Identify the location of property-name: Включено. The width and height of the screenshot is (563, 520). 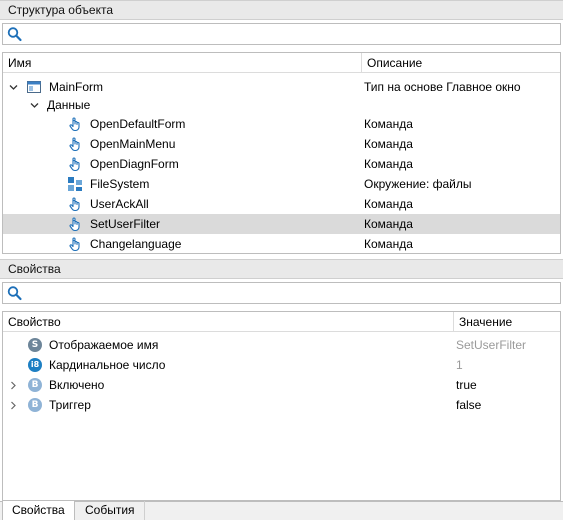
(77, 385).